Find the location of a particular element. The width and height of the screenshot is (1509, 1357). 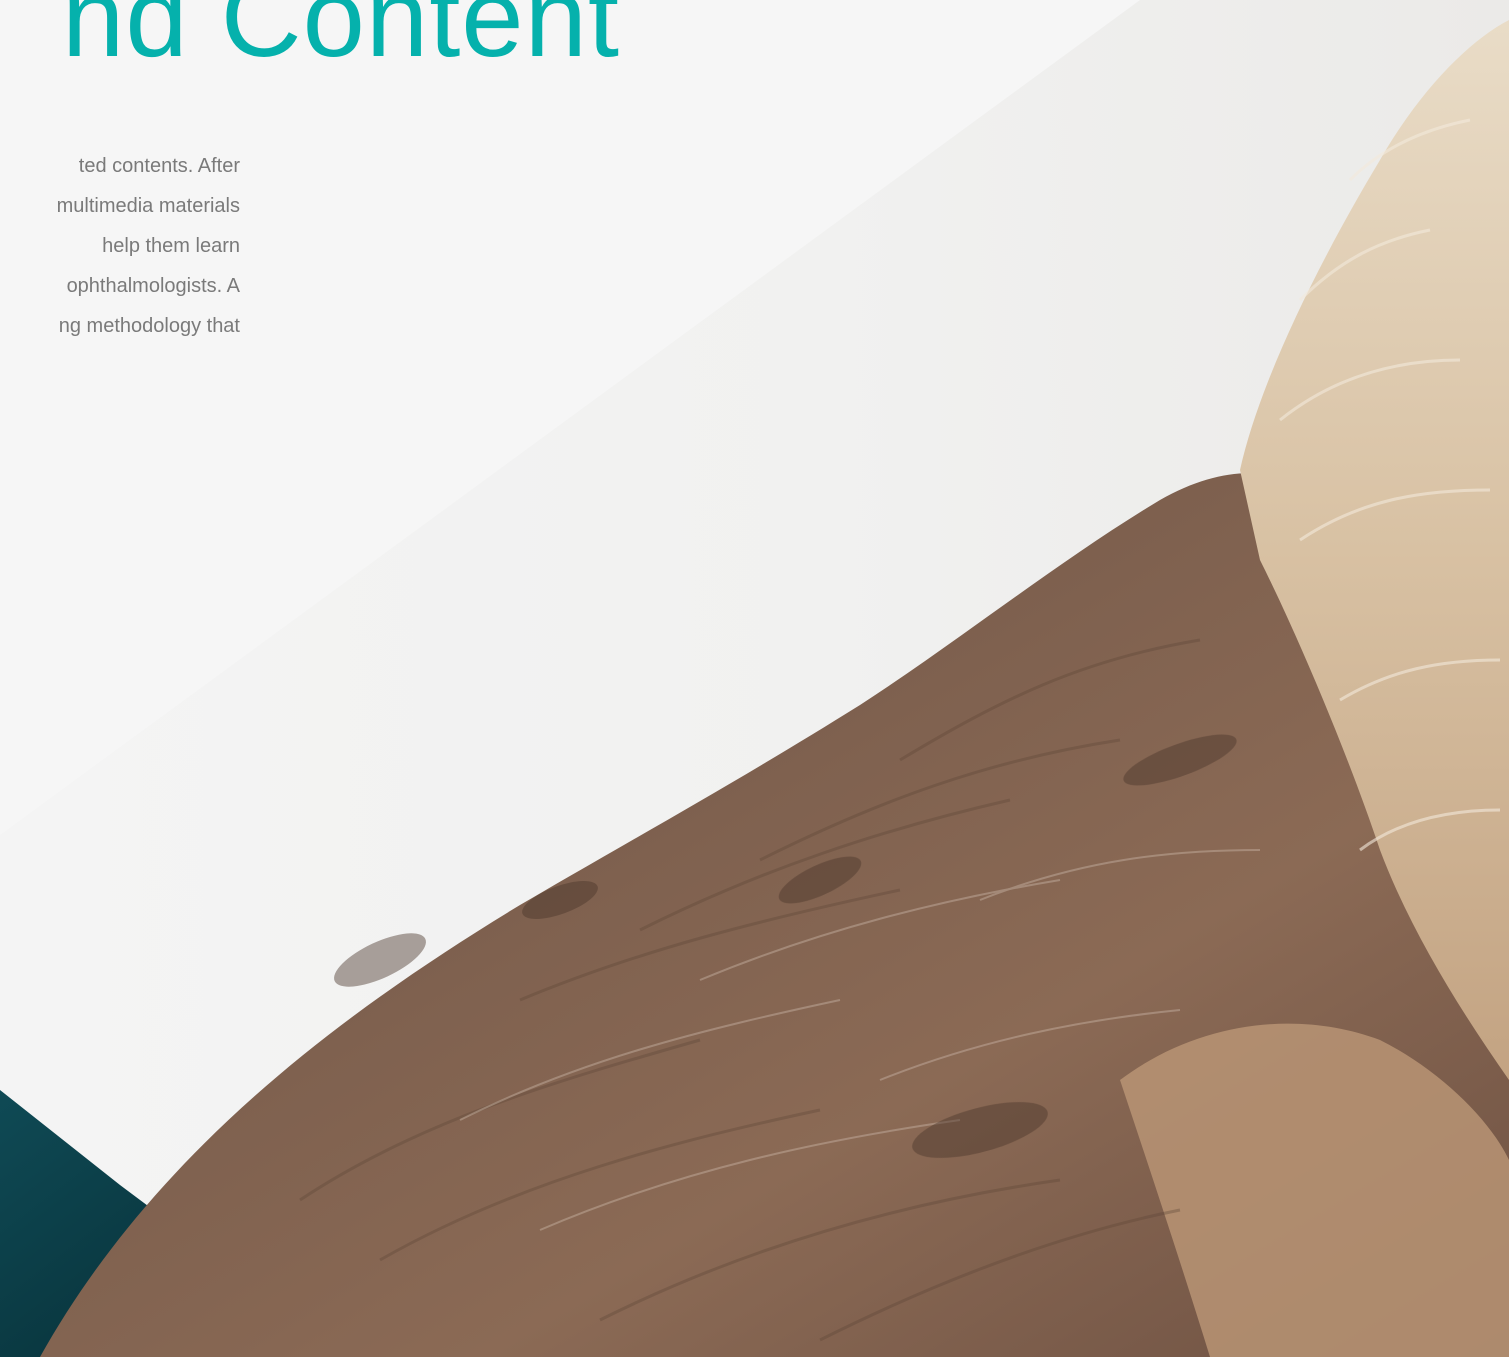

page-title: nd Content is located at coordinates (341, 37).